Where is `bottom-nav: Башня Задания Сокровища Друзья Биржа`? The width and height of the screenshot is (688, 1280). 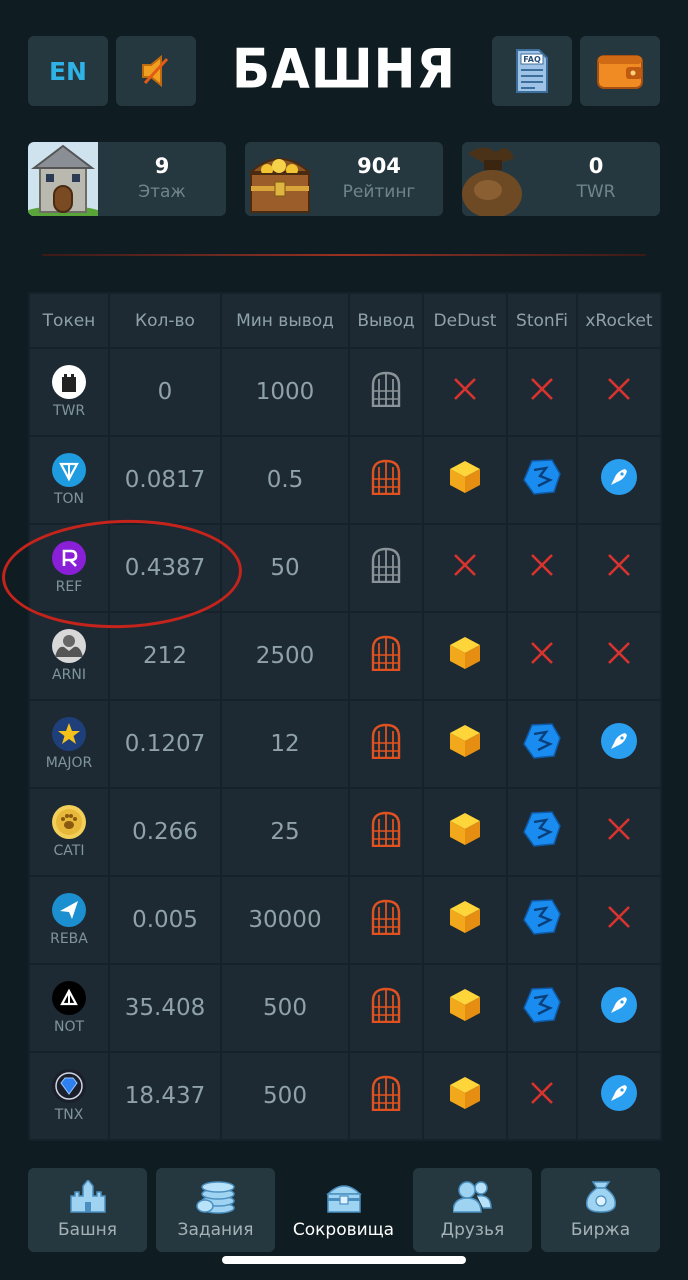 bottom-nav: Башня Задания Сокровища Друзья Биржа is located at coordinates (344, 1210).